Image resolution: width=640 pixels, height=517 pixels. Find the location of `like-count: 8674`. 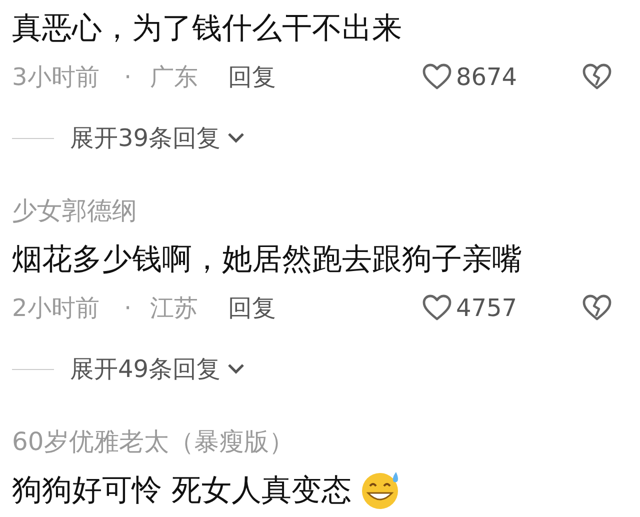

like-count: 8674 is located at coordinates (487, 77).